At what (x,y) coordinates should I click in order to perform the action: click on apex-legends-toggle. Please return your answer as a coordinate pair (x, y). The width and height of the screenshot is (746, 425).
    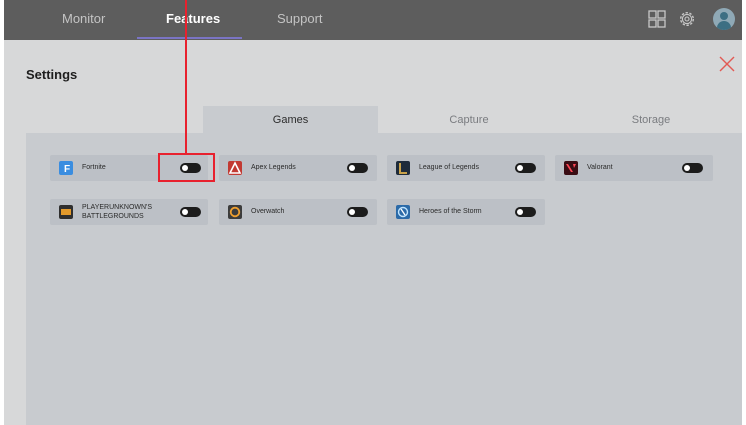
    Looking at the image, I should click on (357, 168).